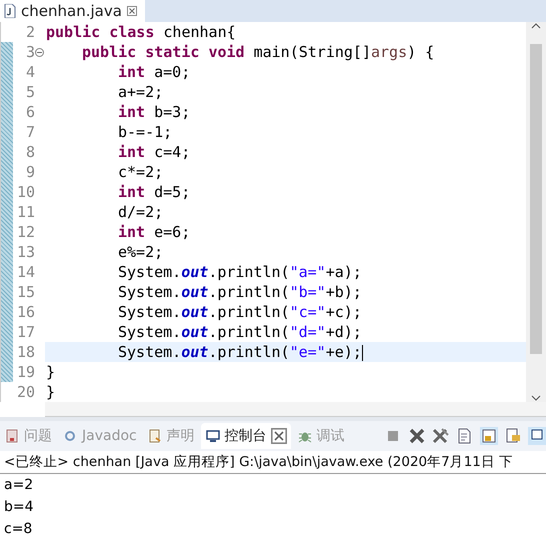  Describe the element at coordinates (245, 436) in the screenshot. I see `view-tab: 控制台` at that location.